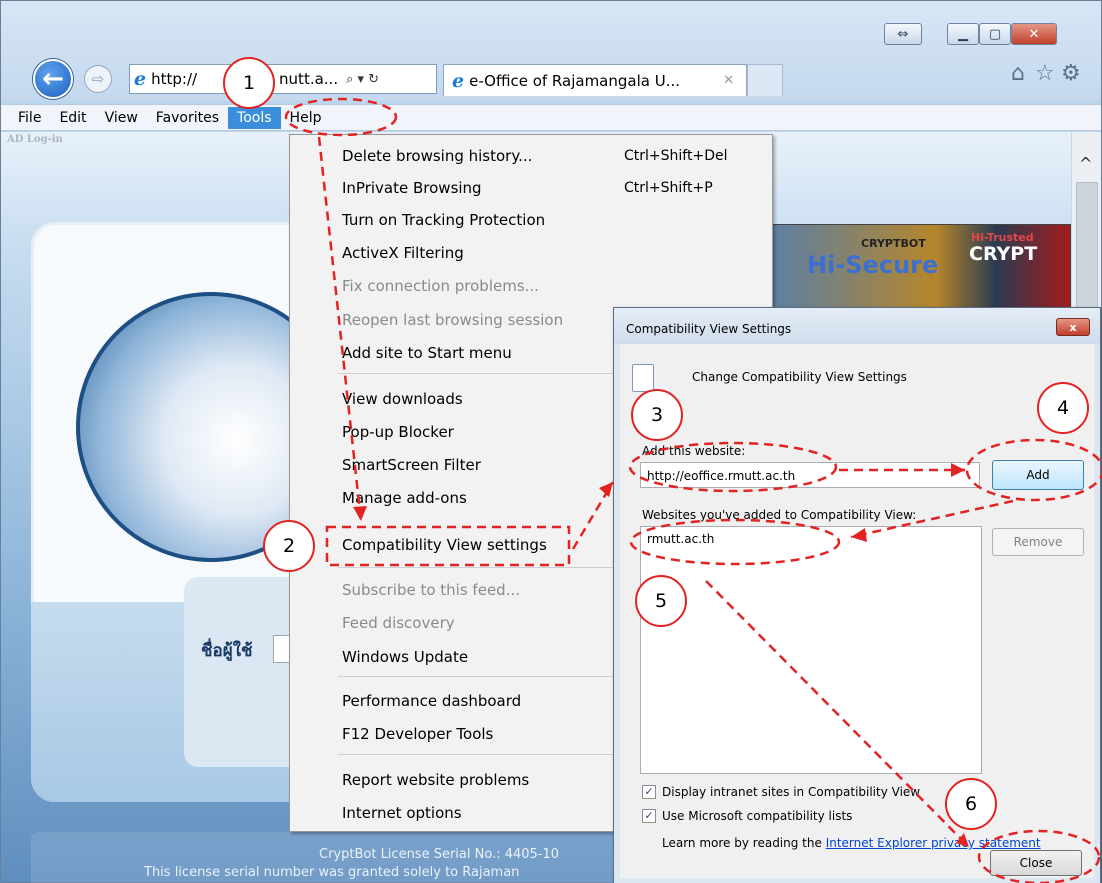  What do you see at coordinates (1063, 408) in the screenshot?
I see `step-4-marker: 4` at bounding box center [1063, 408].